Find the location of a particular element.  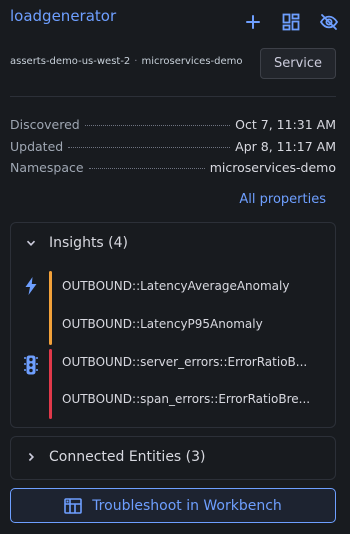

troubleshoot-workbench-button: Troubleshoot in Workbench is located at coordinates (173, 505).